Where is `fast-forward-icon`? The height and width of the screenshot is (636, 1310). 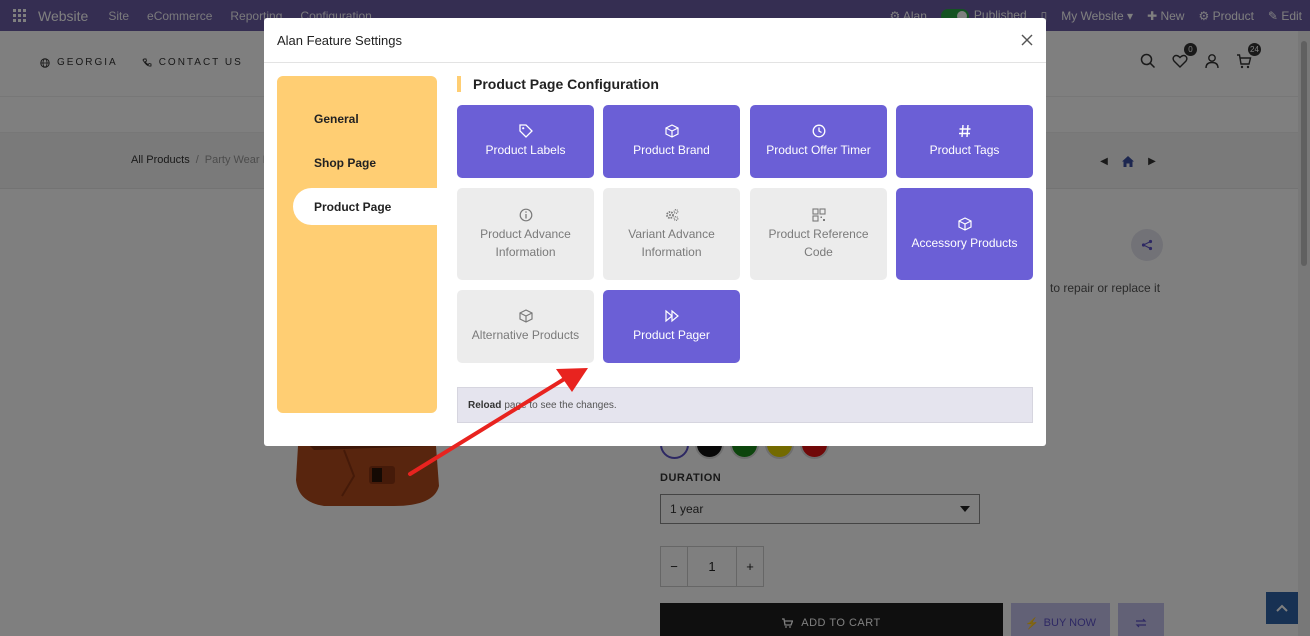
fast-forward-icon is located at coordinates (671, 316).